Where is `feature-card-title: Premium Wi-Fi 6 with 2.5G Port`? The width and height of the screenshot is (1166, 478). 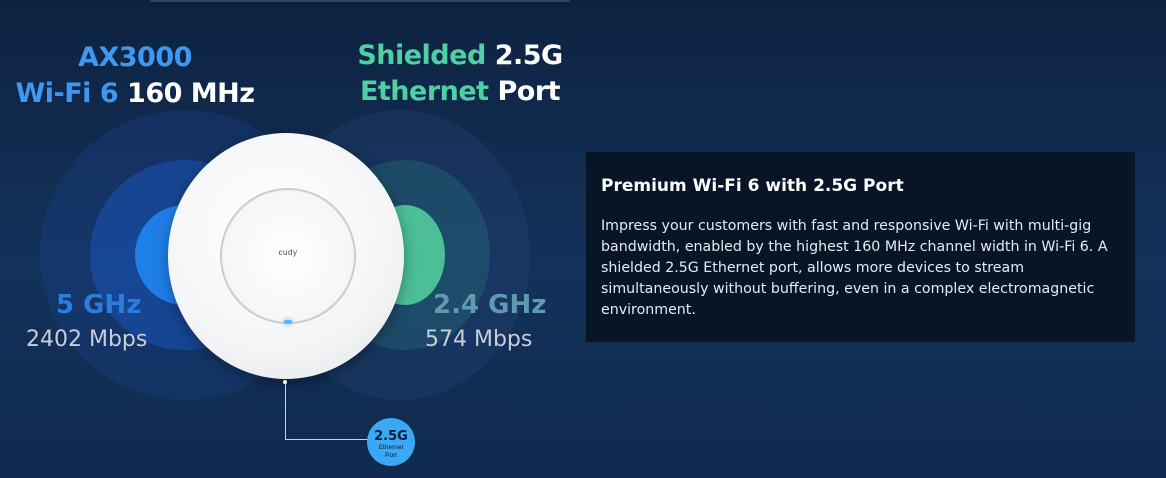
feature-card-title: Premium Wi-Fi 6 with 2.5G Port is located at coordinates (752, 186).